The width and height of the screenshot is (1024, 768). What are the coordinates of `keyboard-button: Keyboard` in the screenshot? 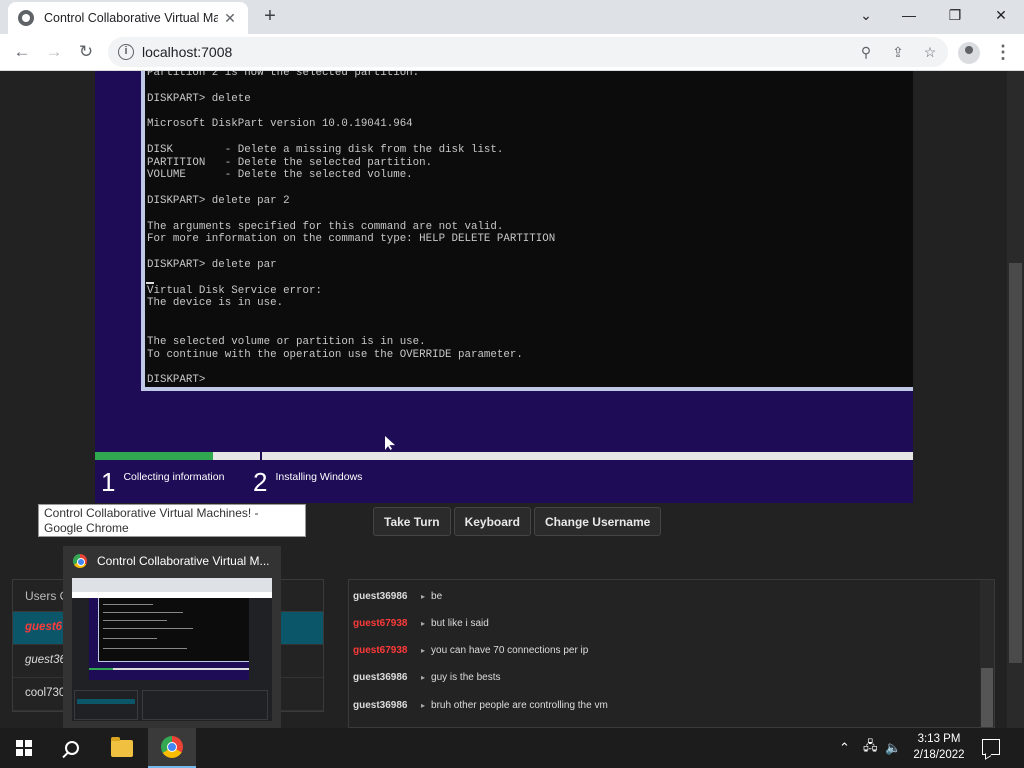 It's located at (492, 521).